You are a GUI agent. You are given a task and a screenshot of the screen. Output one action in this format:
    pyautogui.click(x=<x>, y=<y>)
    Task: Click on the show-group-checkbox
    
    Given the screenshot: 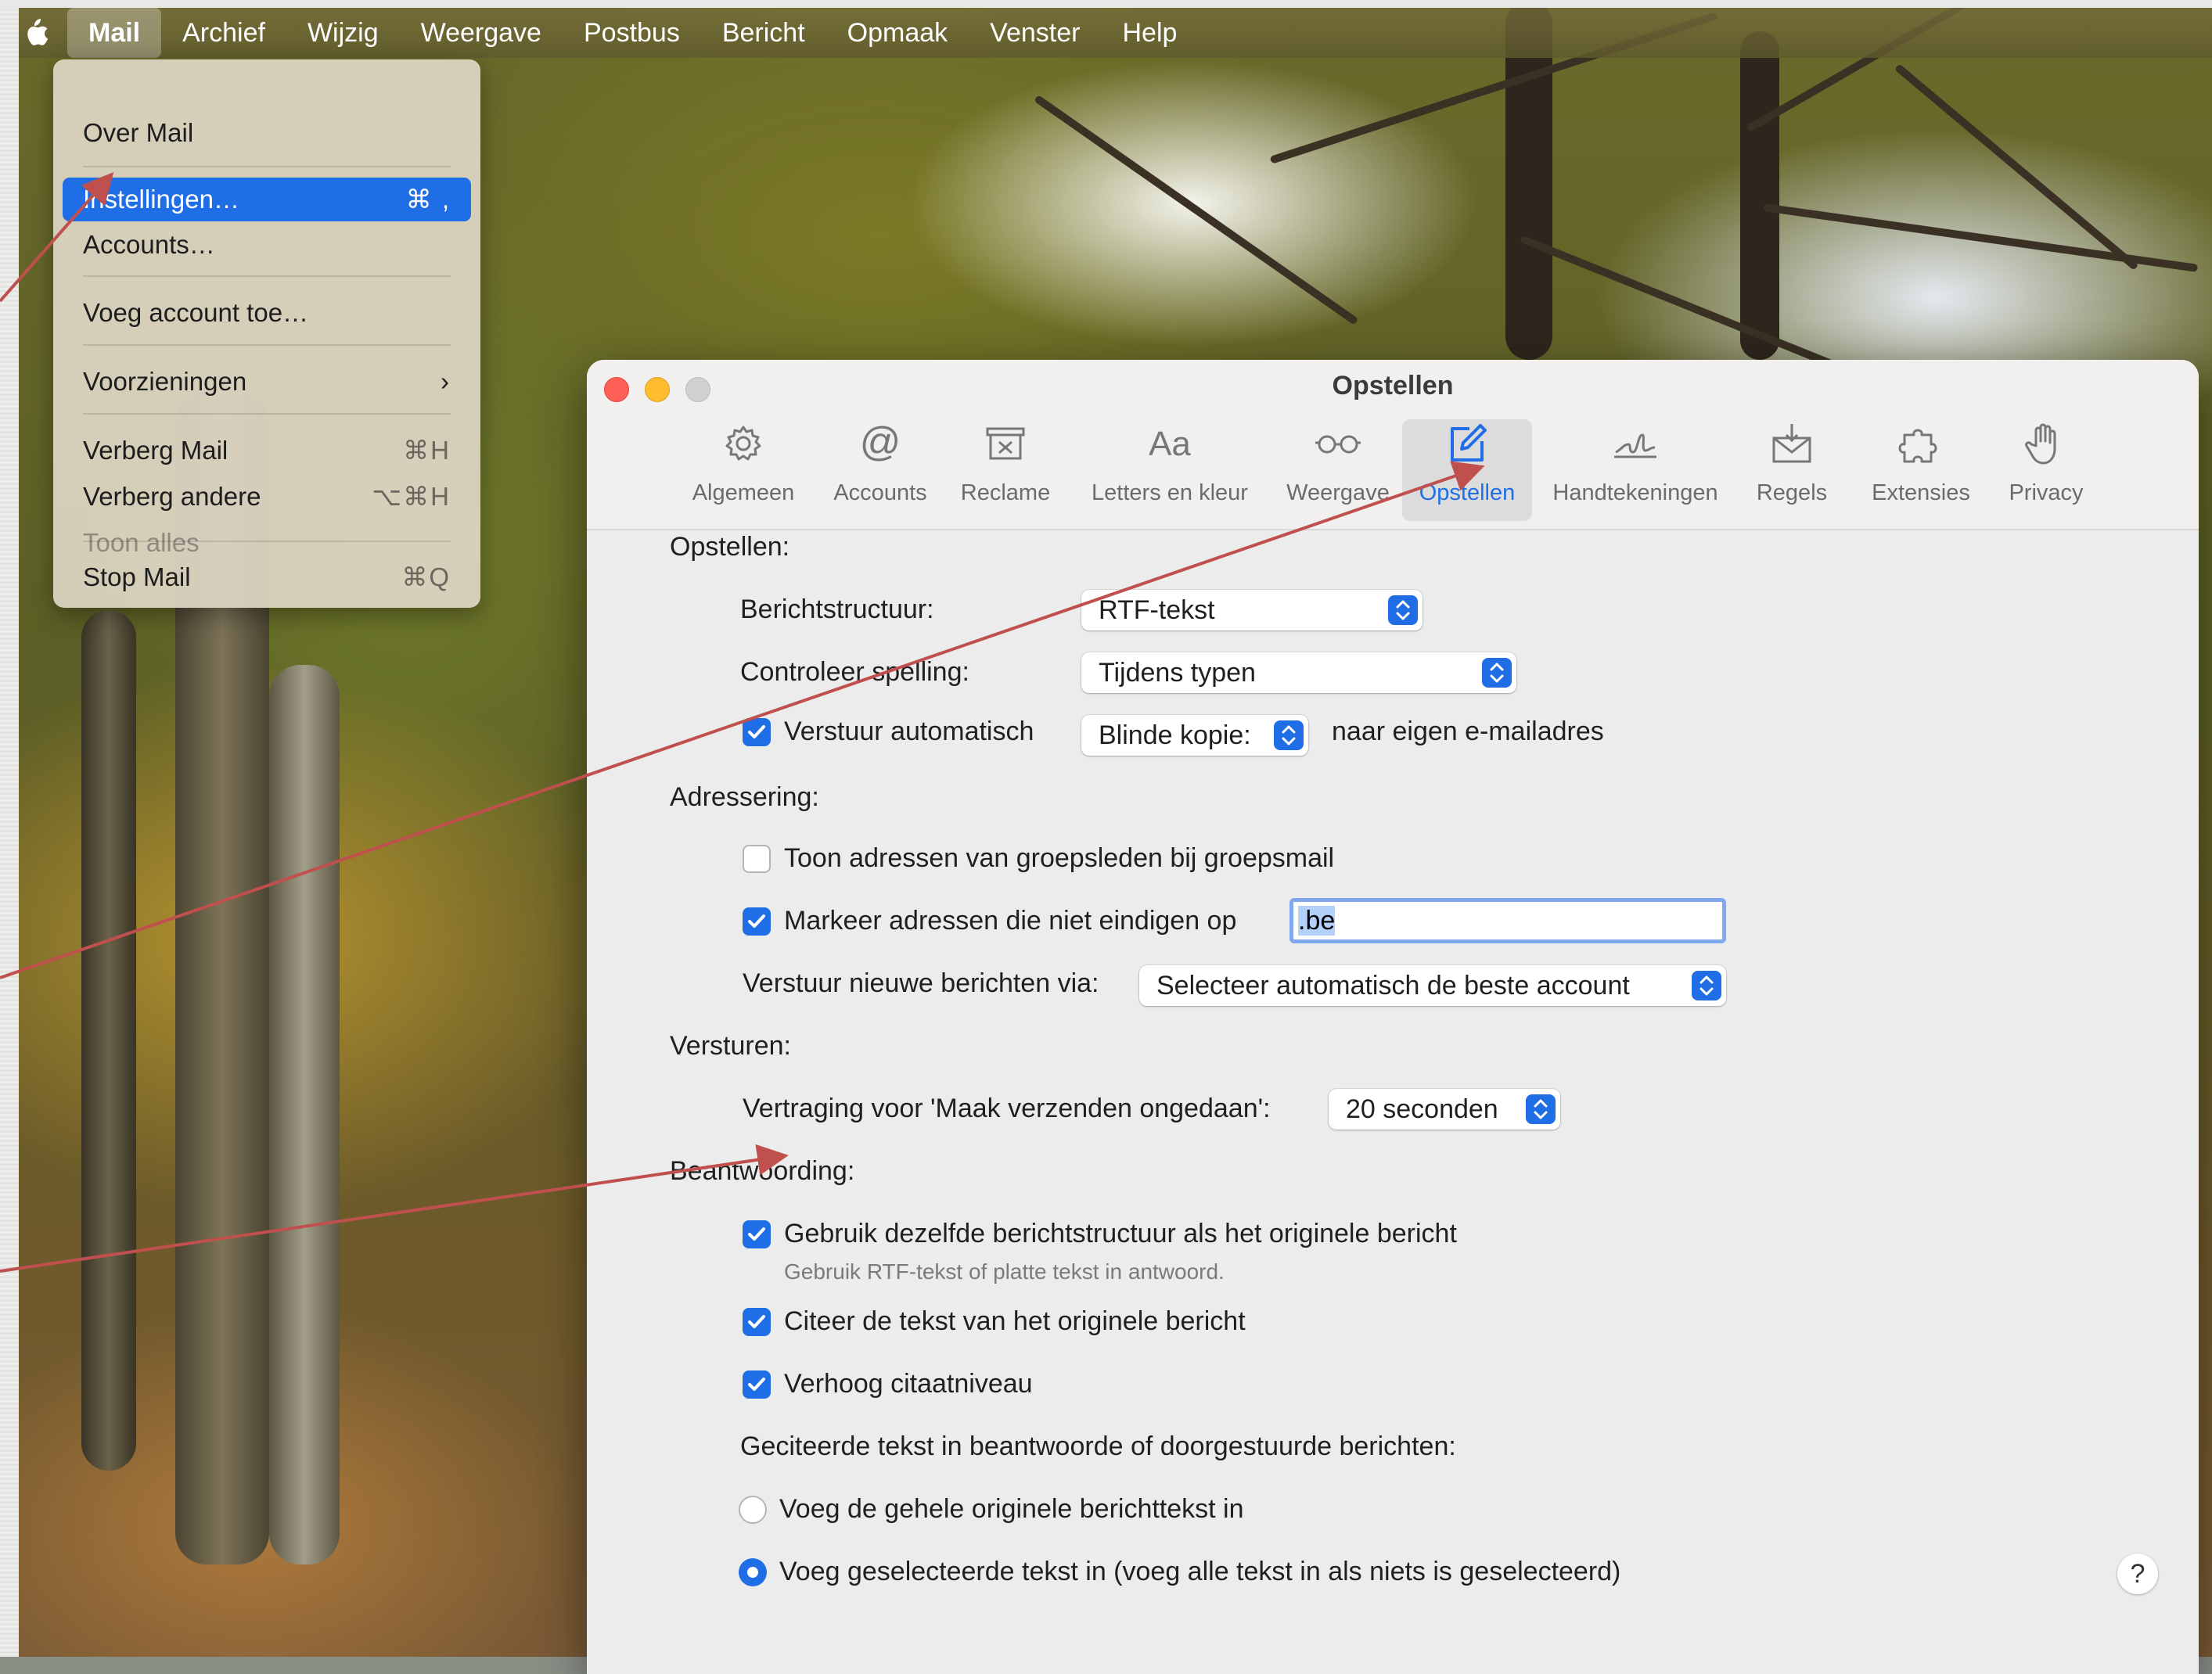 What is the action you would take?
    pyautogui.click(x=757, y=859)
    